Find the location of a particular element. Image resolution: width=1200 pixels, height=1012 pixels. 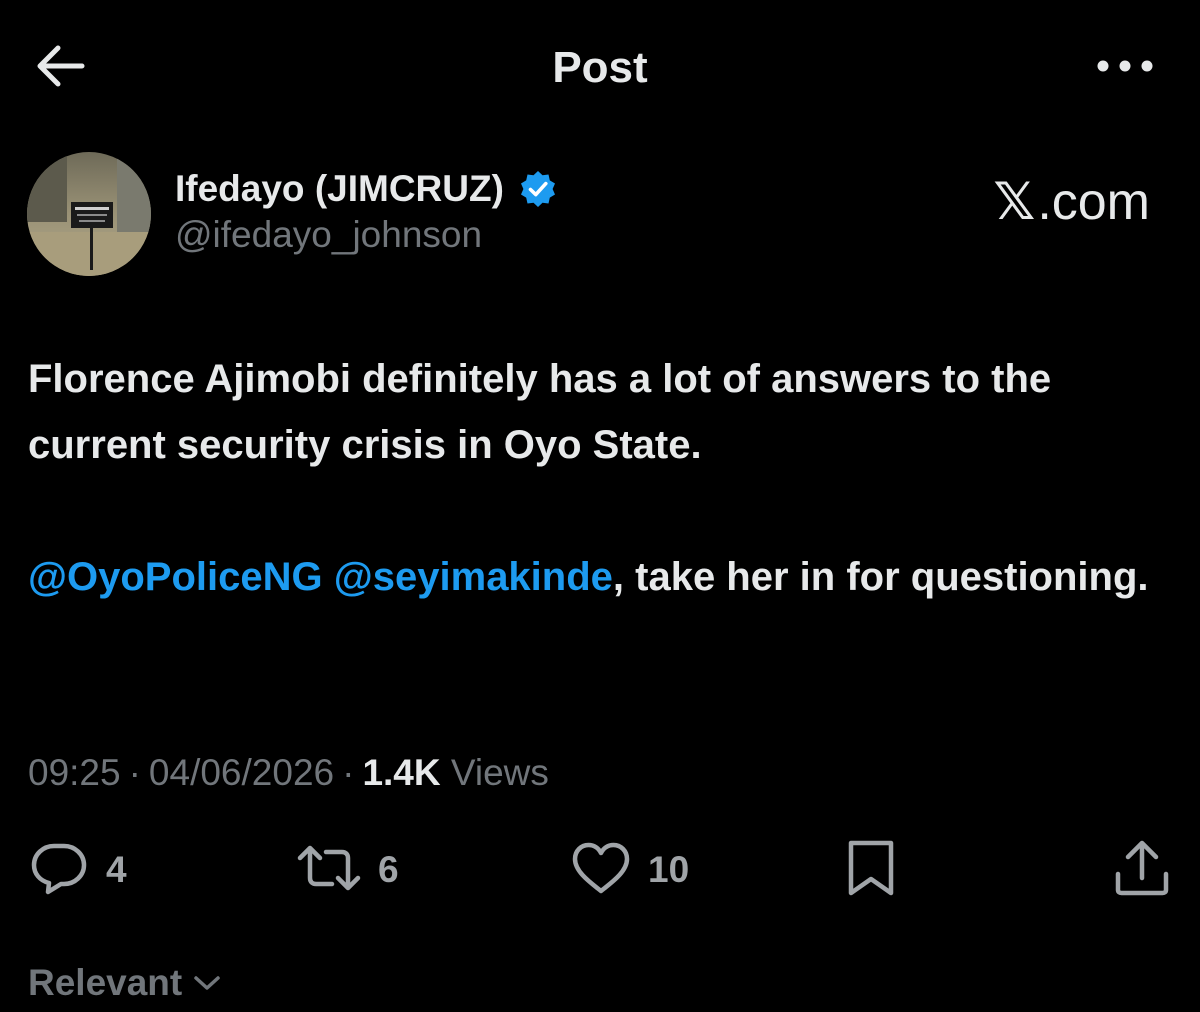

repost-icon is located at coordinates (329, 870).